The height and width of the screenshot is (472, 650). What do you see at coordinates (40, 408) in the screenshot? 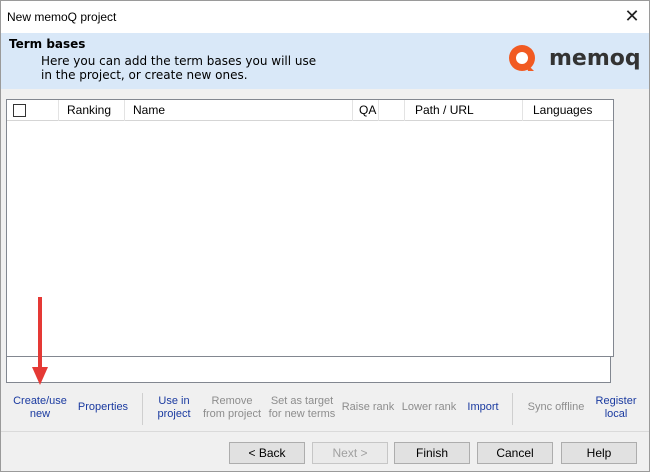
I see `create-use-new-button: Create/use new` at bounding box center [40, 408].